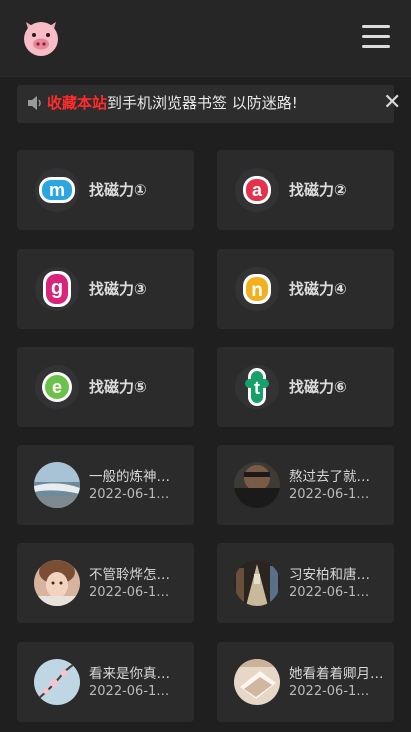 The width and height of the screenshot is (411, 732). I want to click on svg-text: g, so click(57, 288).